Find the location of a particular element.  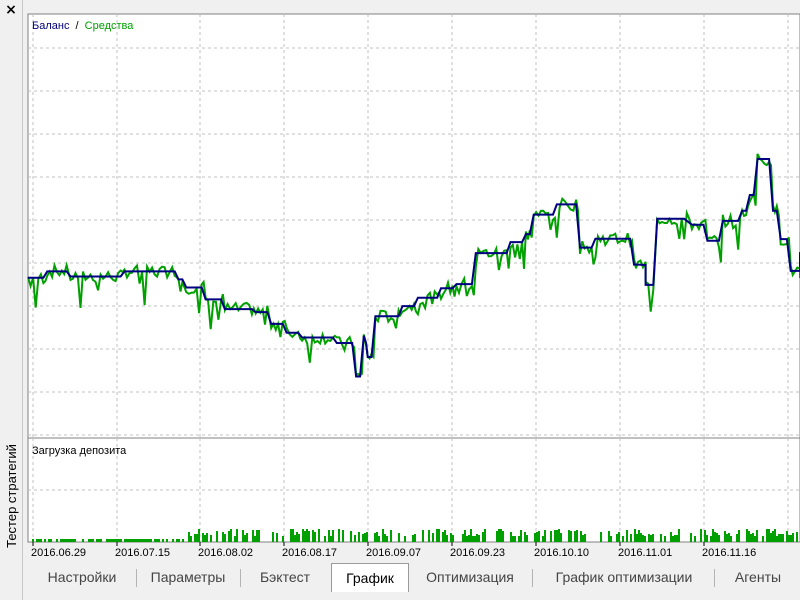

x-tick-label: 2016.09.07 is located at coordinates (393, 553).